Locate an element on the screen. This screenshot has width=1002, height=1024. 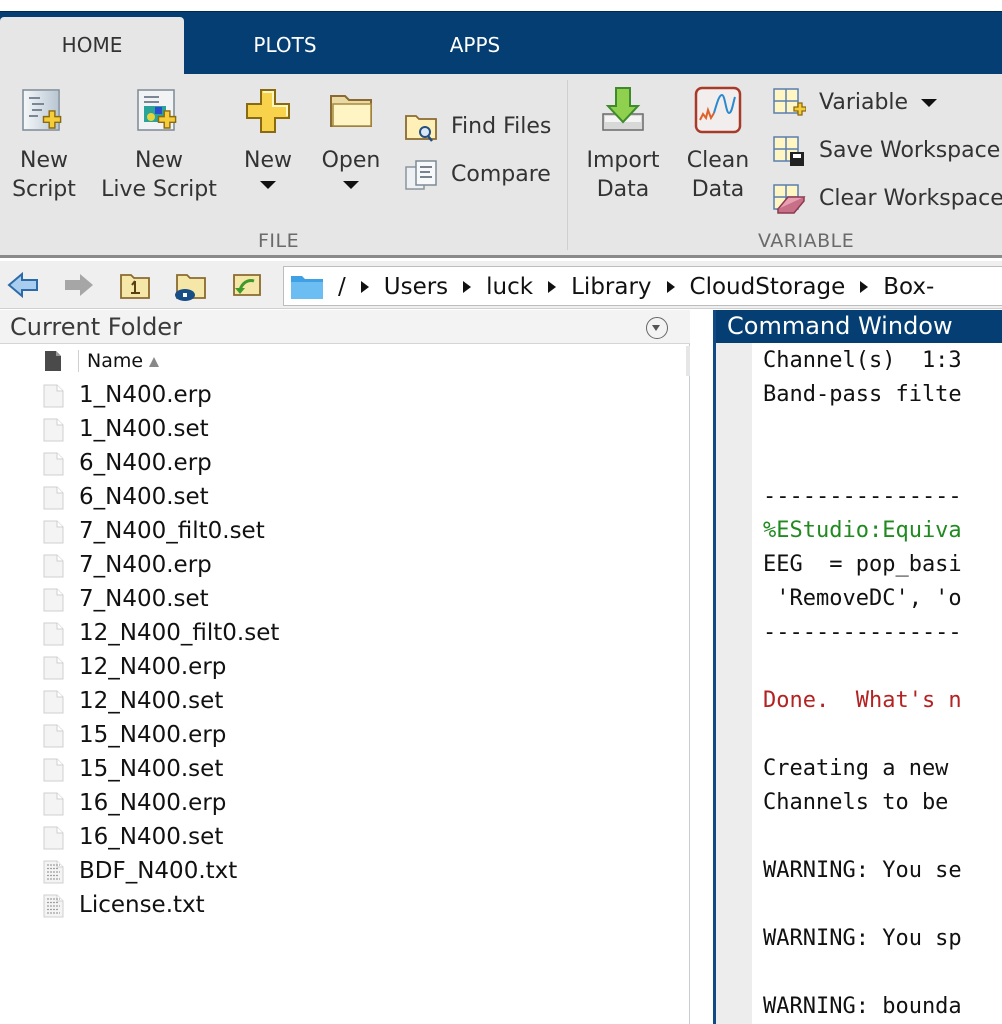
file-name: License.txt is located at coordinates (142, 905).